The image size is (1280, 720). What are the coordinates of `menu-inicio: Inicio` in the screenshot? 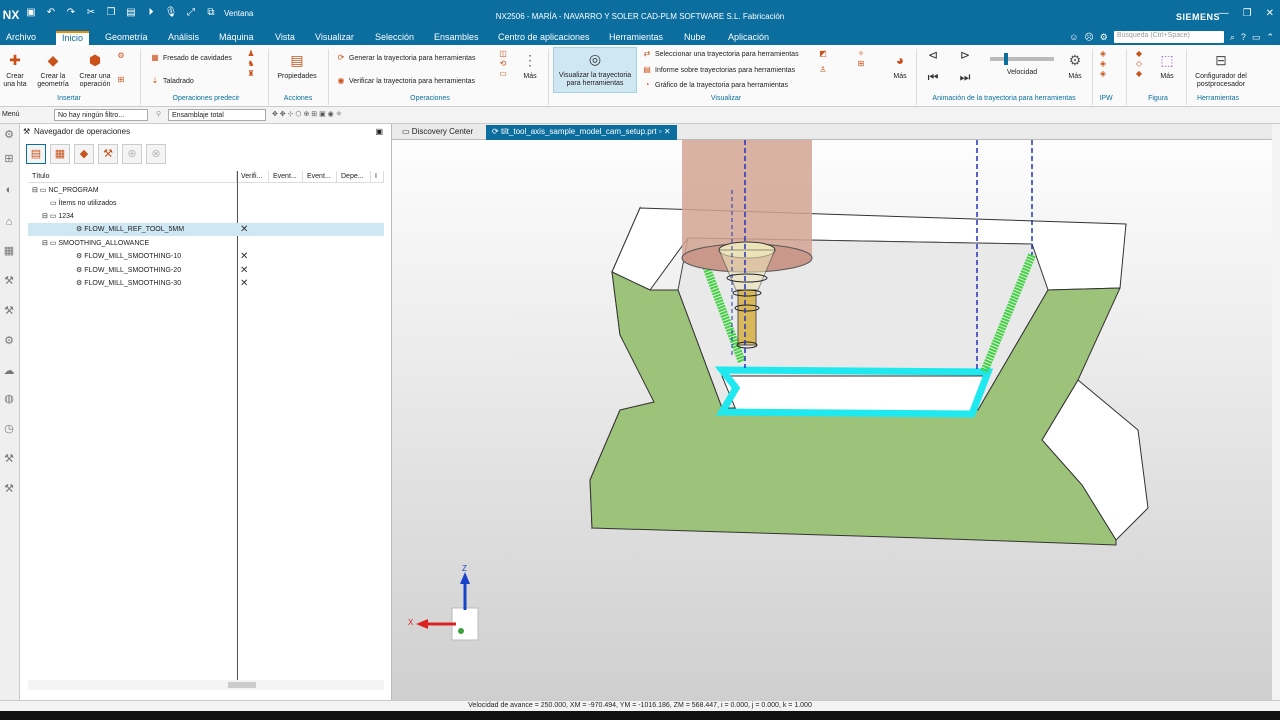 It's located at (73, 38).